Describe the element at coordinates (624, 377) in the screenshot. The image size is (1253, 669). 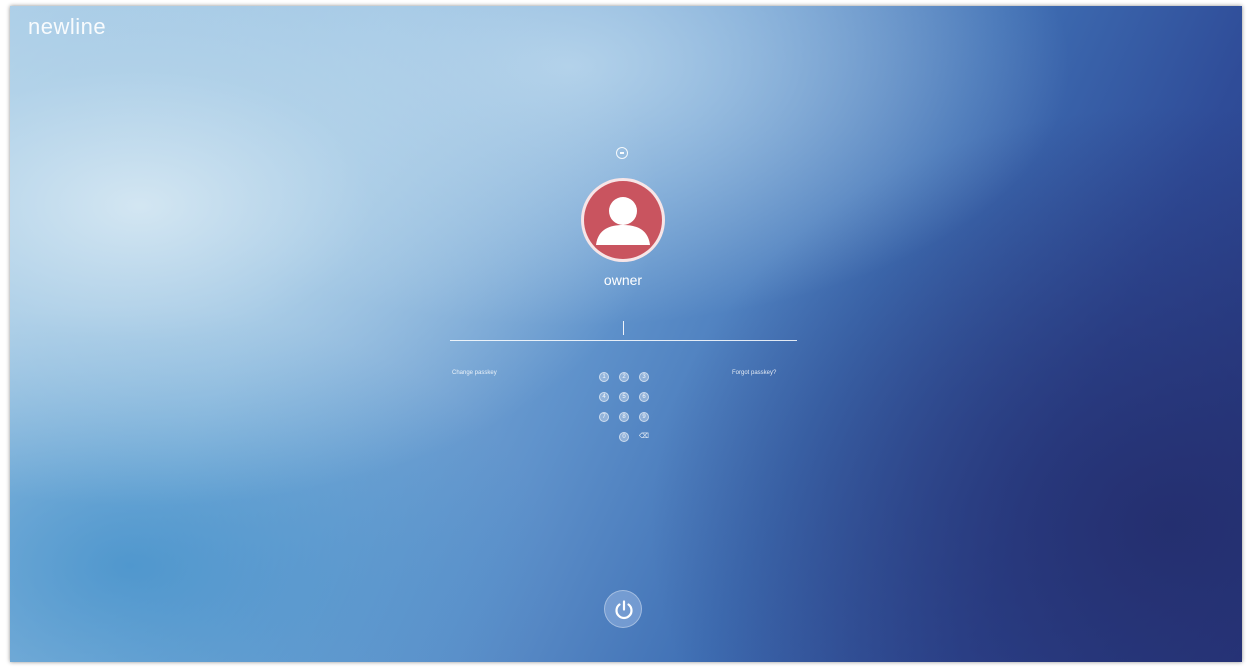
I see `keypad-key-2: 2` at that location.